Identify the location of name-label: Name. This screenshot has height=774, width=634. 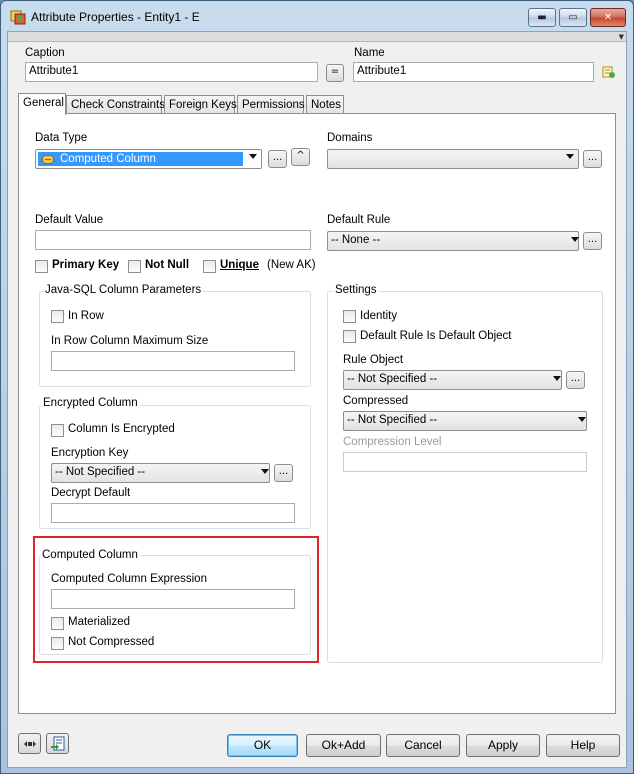
(369, 53).